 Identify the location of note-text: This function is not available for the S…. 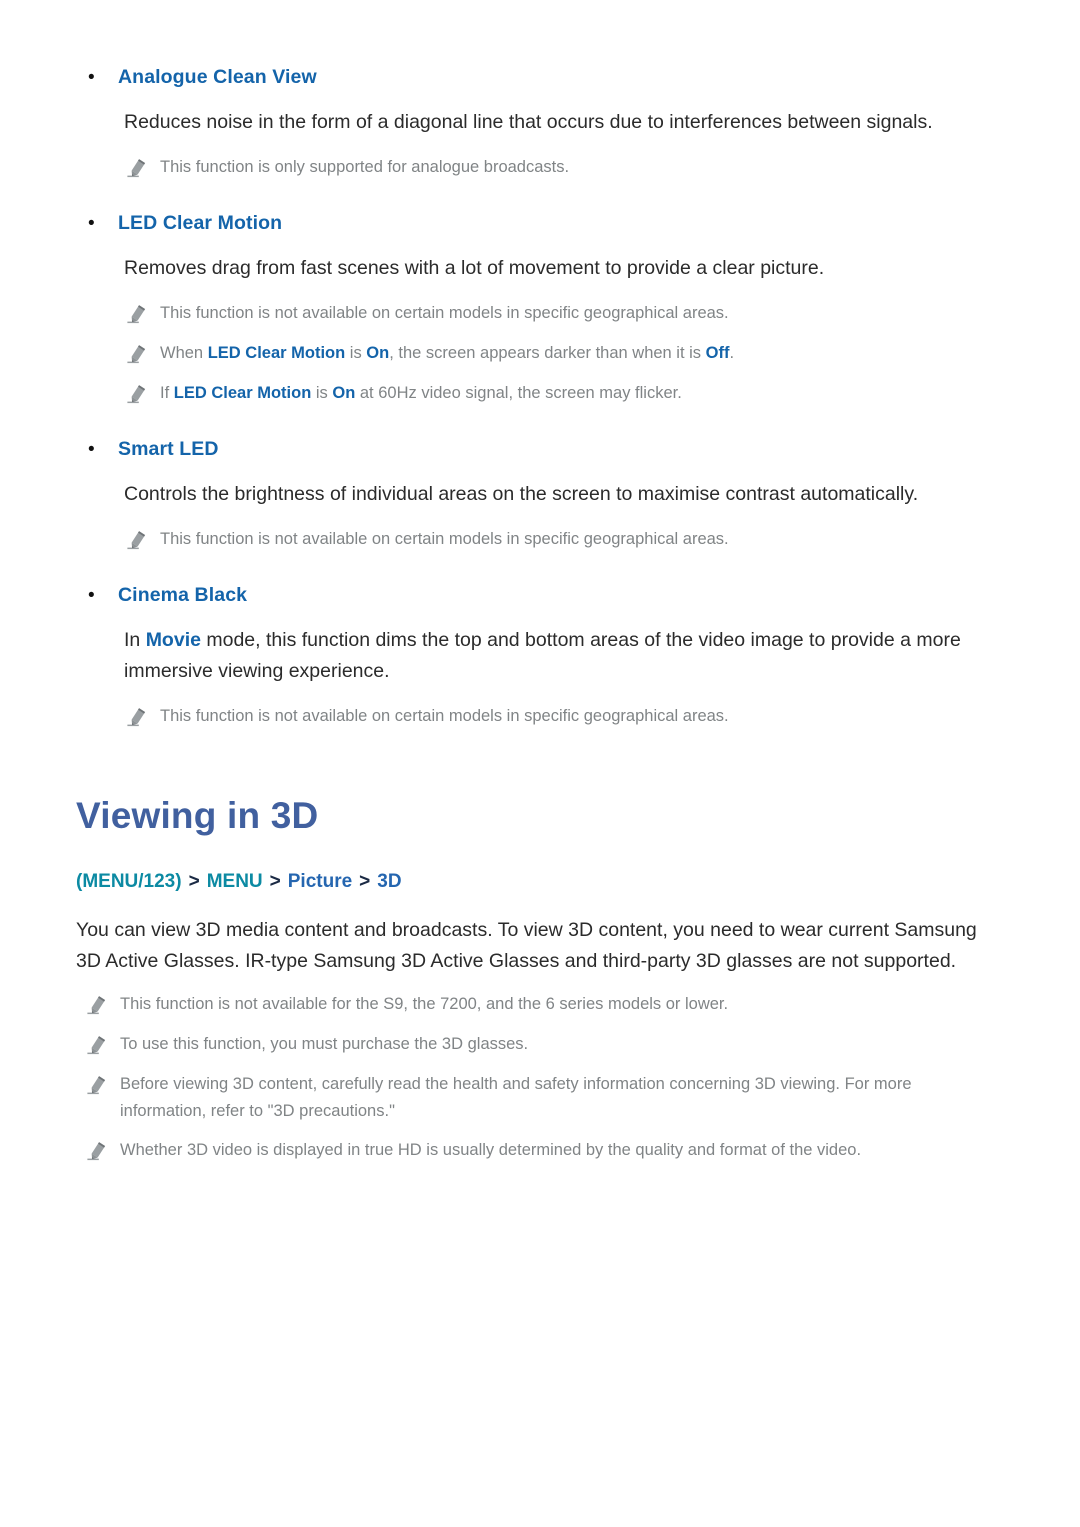
(424, 1004).